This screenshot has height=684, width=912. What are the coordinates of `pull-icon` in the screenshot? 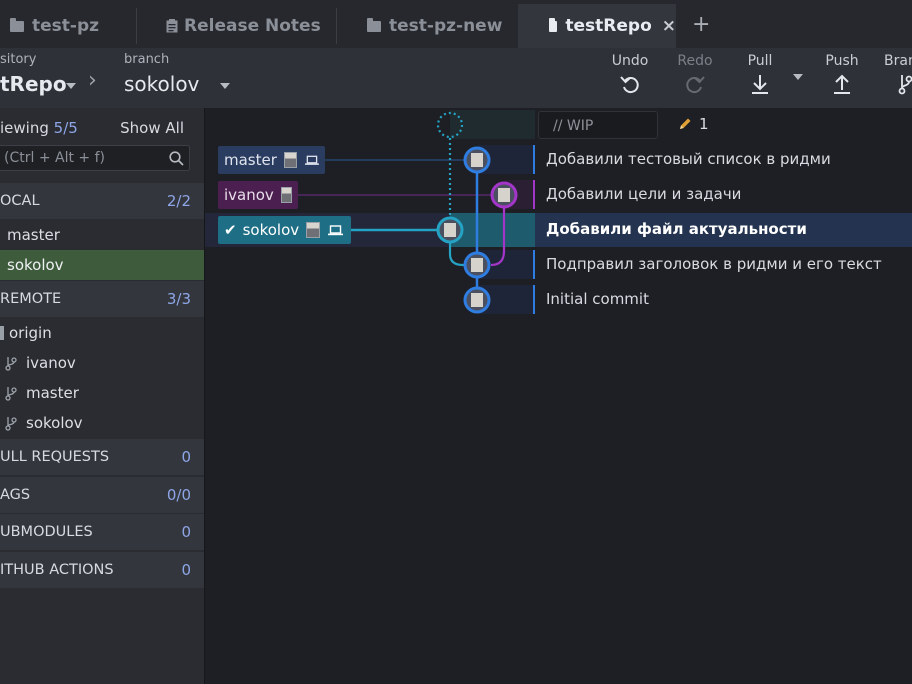 It's located at (760, 84).